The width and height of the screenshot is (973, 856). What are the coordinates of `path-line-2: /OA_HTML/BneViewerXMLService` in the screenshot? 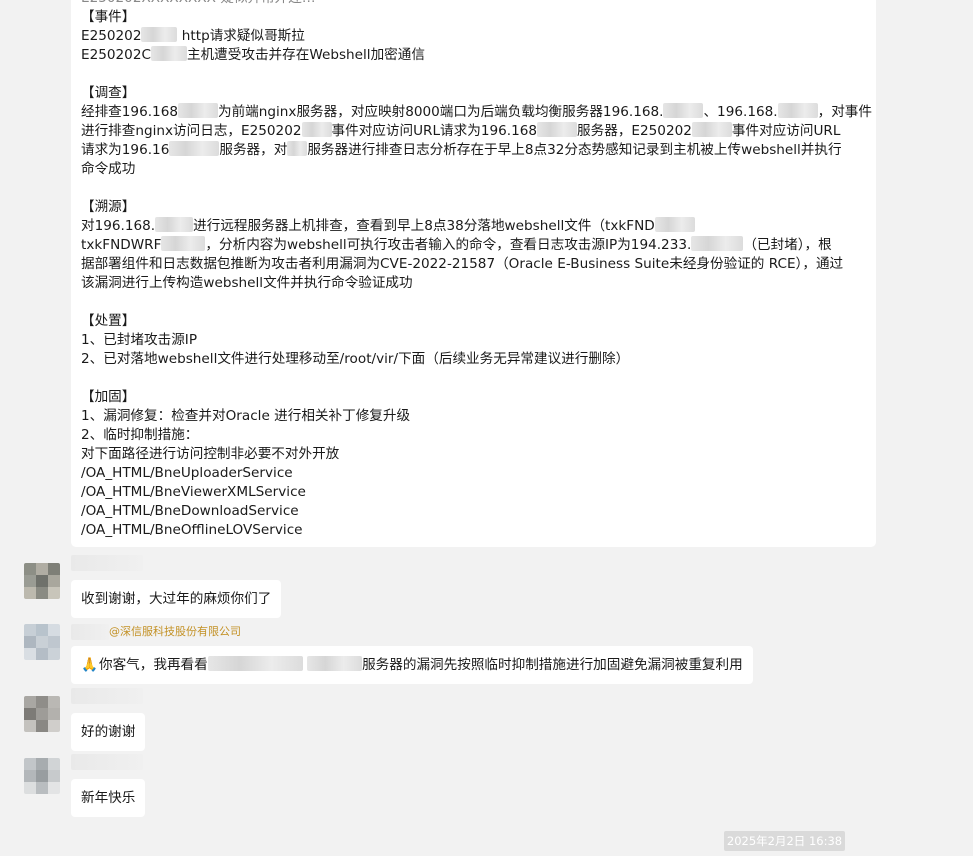 It's located at (193, 492).